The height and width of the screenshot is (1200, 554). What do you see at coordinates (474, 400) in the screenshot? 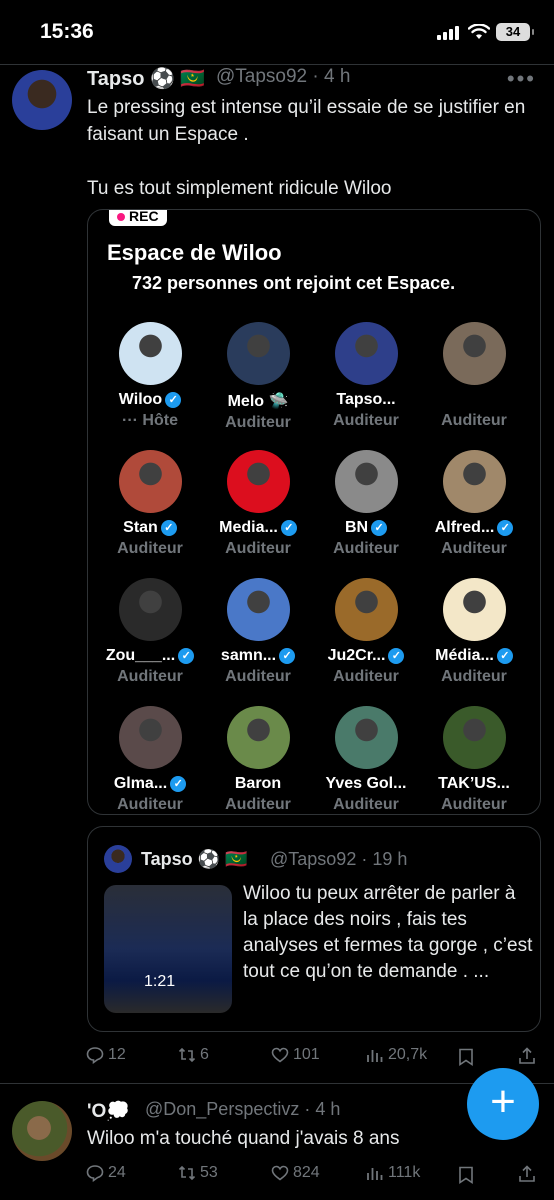
I see `member-name` at bounding box center [474, 400].